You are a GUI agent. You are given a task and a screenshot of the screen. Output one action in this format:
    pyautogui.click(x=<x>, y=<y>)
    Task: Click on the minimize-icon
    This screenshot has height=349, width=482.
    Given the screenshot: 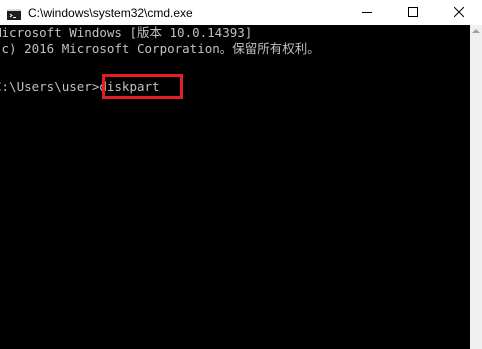 What is the action you would take?
    pyautogui.click(x=367, y=13)
    